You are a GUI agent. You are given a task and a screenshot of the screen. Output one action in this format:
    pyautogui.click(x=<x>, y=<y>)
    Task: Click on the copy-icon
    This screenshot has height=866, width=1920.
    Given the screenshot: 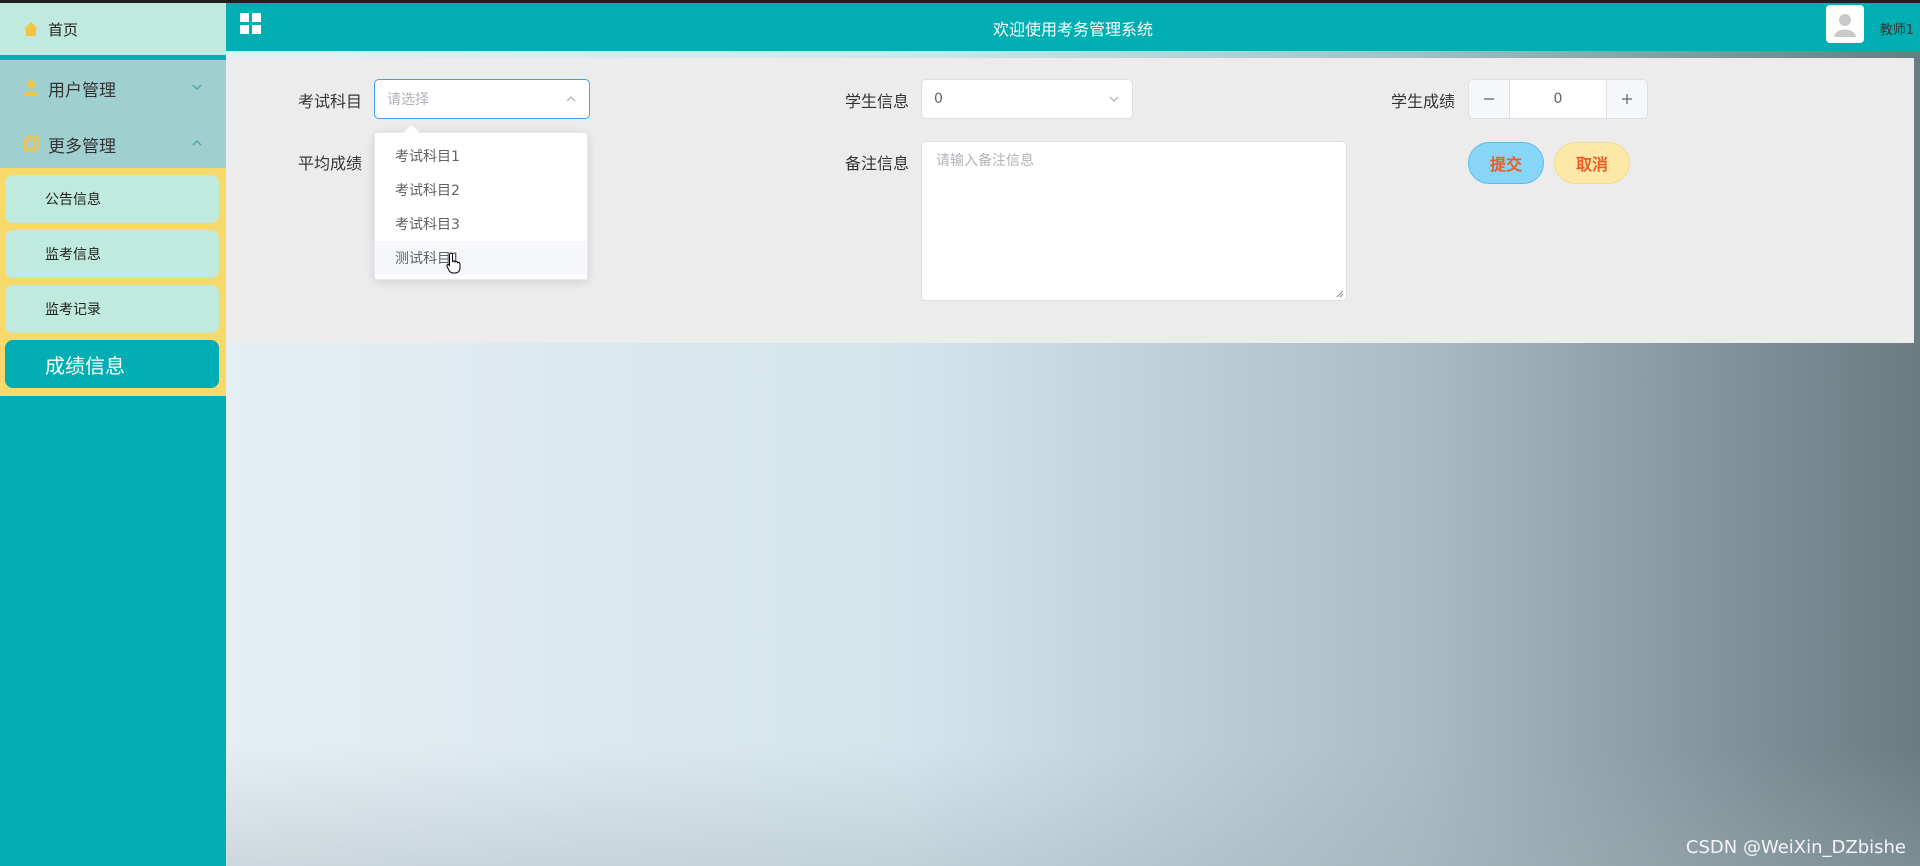 What is the action you would take?
    pyautogui.click(x=31, y=144)
    